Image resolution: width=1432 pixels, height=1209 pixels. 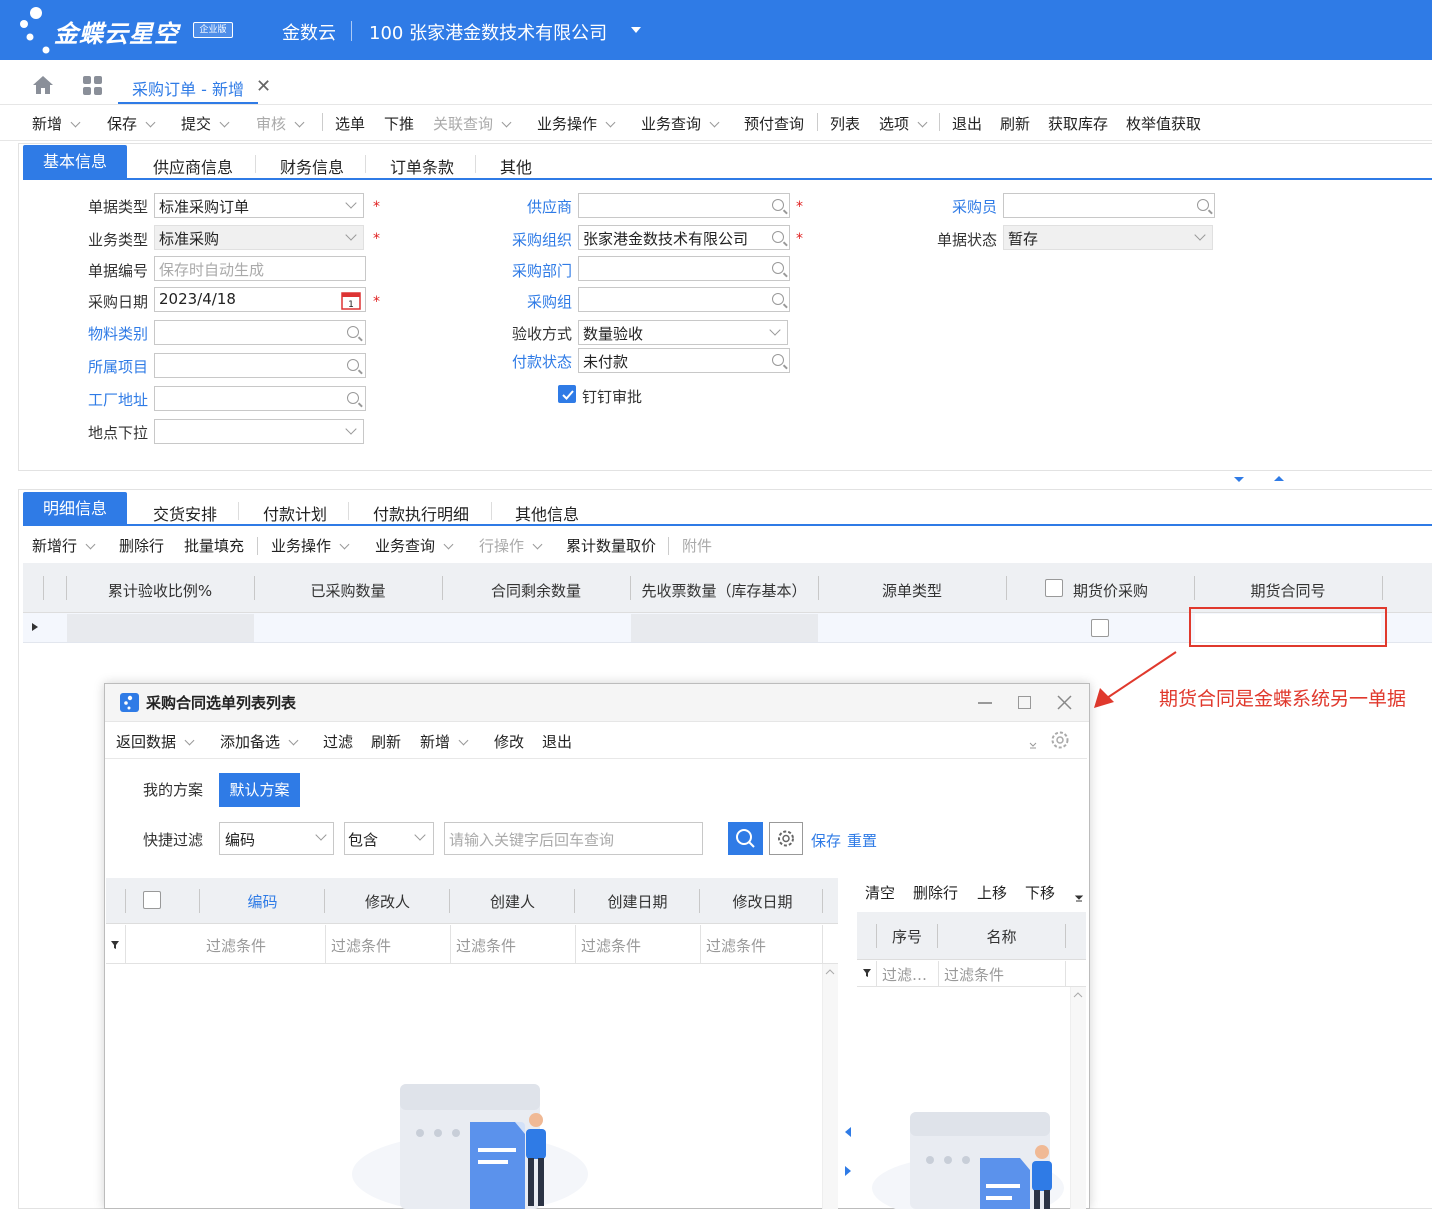 What do you see at coordinates (684, 205) in the screenshot?
I see `supplier-input` at bounding box center [684, 205].